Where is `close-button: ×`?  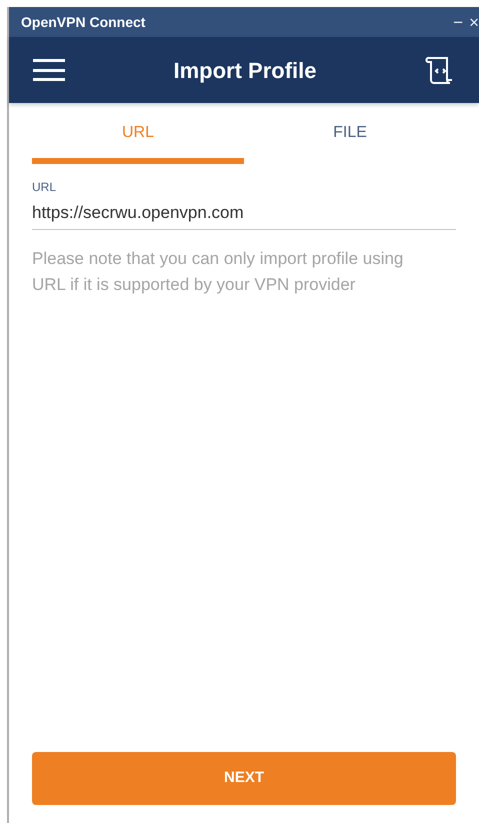
close-button: × is located at coordinates (474, 22).